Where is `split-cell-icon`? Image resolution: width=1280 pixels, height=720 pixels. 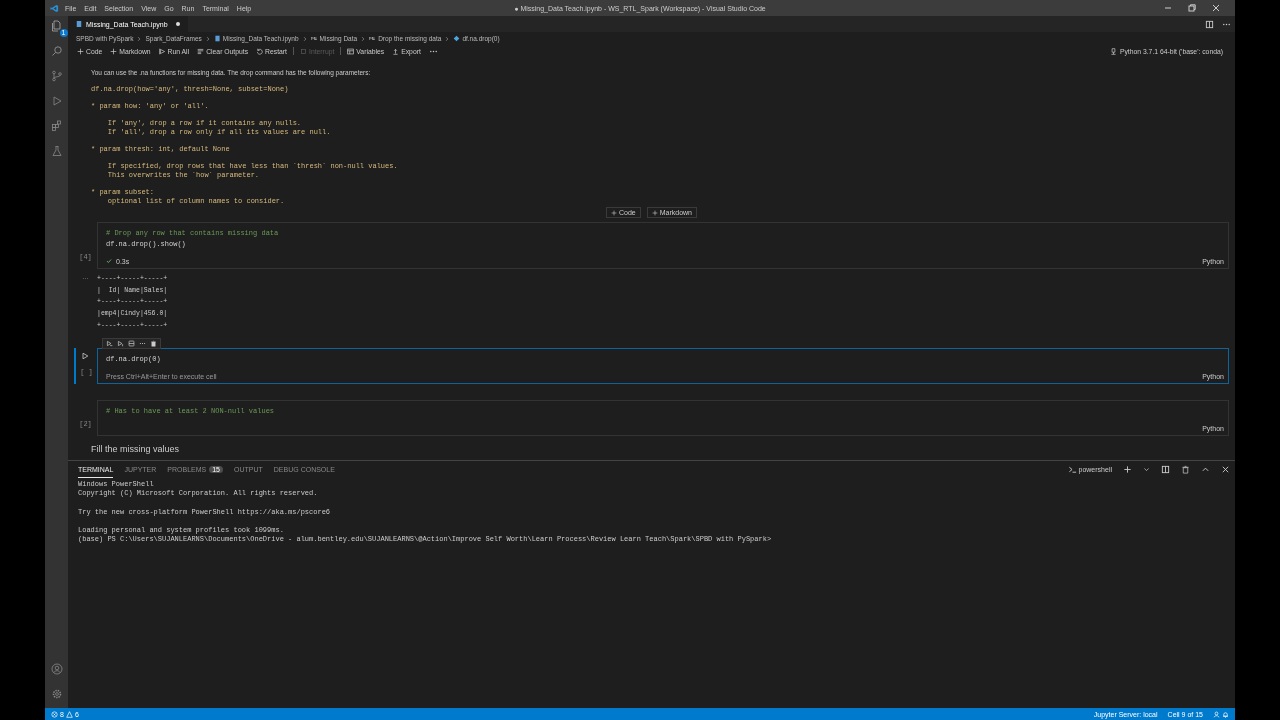
split-cell-icon is located at coordinates (131, 343).